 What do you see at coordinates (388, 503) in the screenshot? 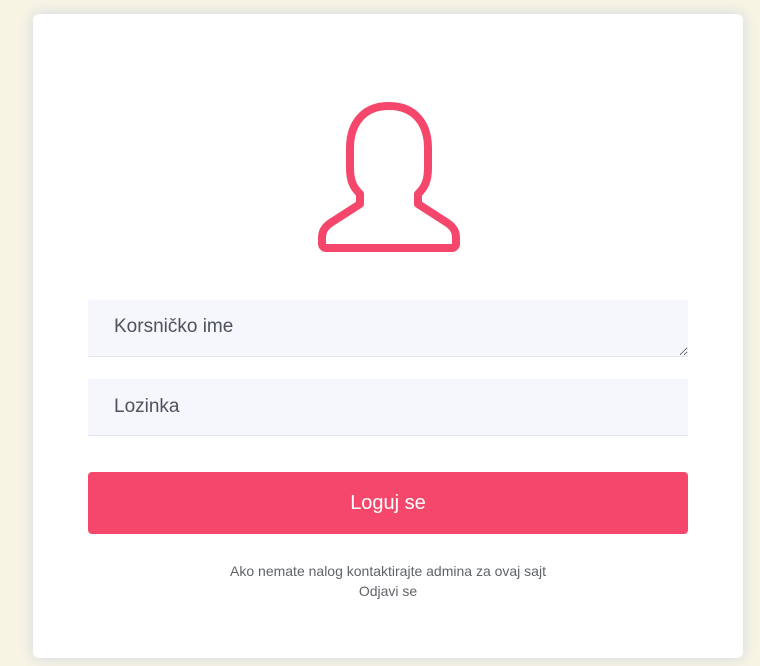
I see `login-button: Loguj se` at bounding box center [388, 503].